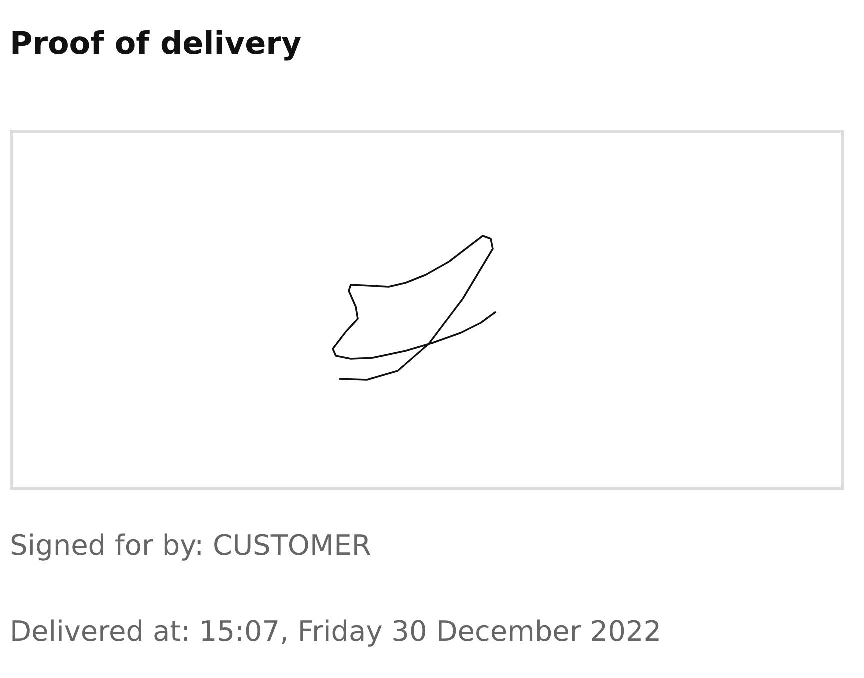 This screenshot has height=678, width=864. I want to click on detail-text: Delivered at: 15:07, Friday 30 December 2022, so click(336, 632).